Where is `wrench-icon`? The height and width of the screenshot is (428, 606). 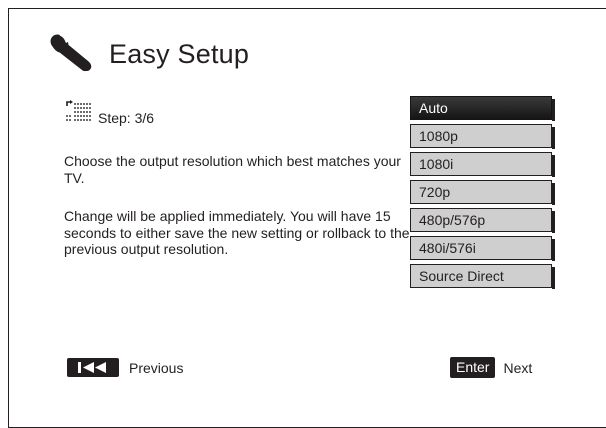
wrench-icon is located at coordinates (71, 53).